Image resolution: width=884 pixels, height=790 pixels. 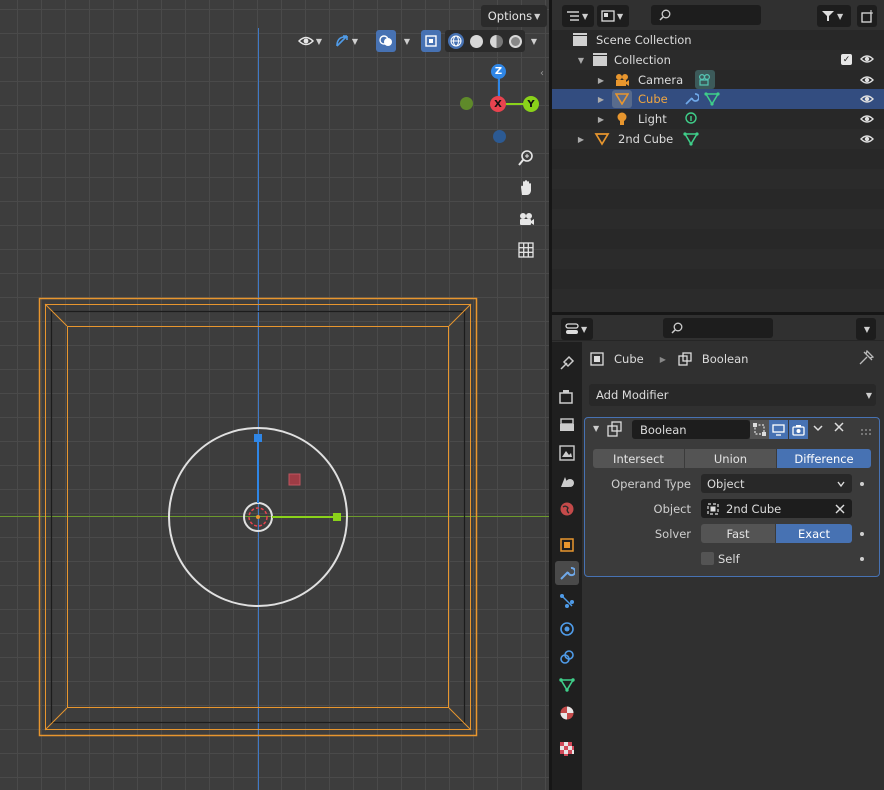 What do you see at coordinates (531, 104) in the screenshot?
I see `gizmo-y-axis: Y` at bounding box center [531, 104].